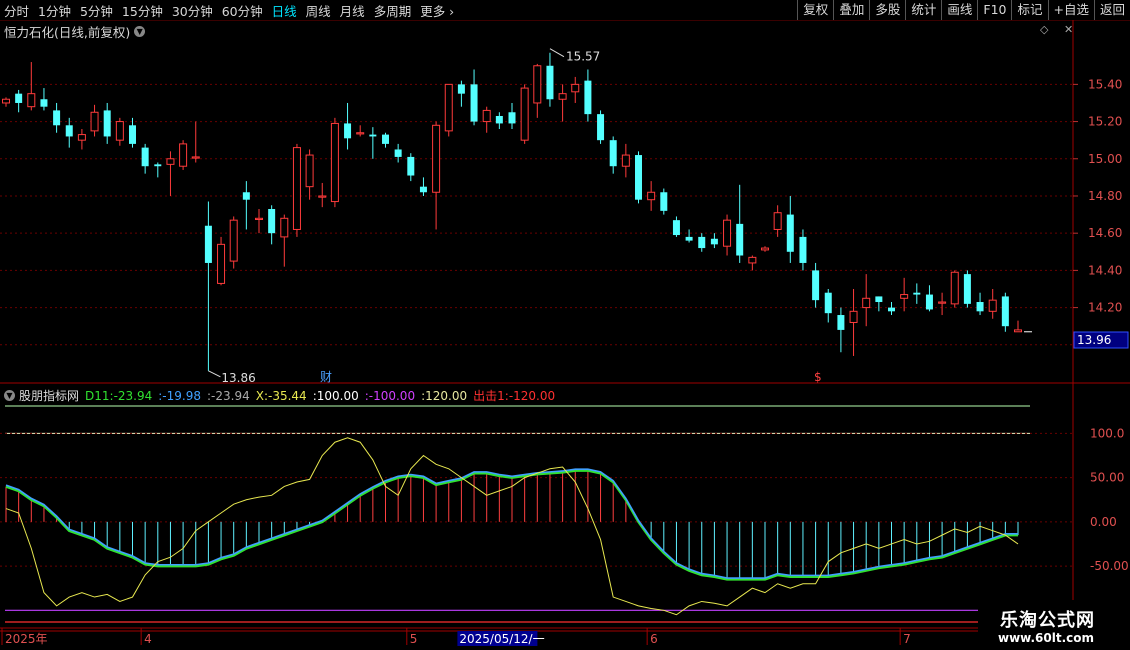 This screenshot has height=650, width=1130. I want to click on high-label: 15.57, so click(583, 57).